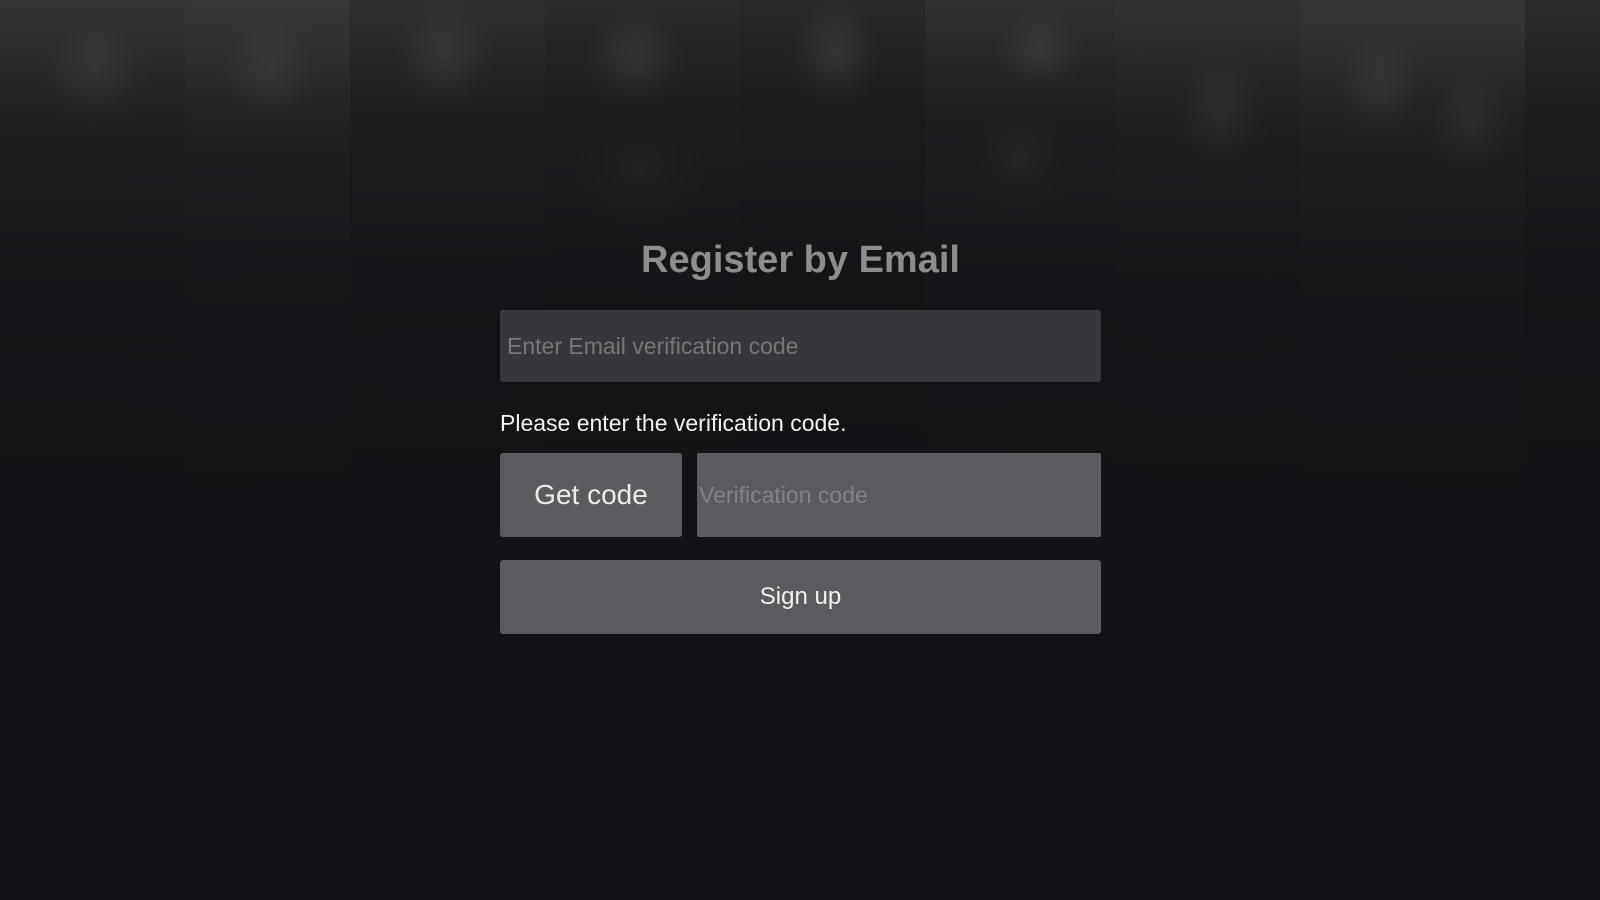  Describe the element at coordinates (800, 260) in the screenshot. I see `page-title: Register by Email` at that location.